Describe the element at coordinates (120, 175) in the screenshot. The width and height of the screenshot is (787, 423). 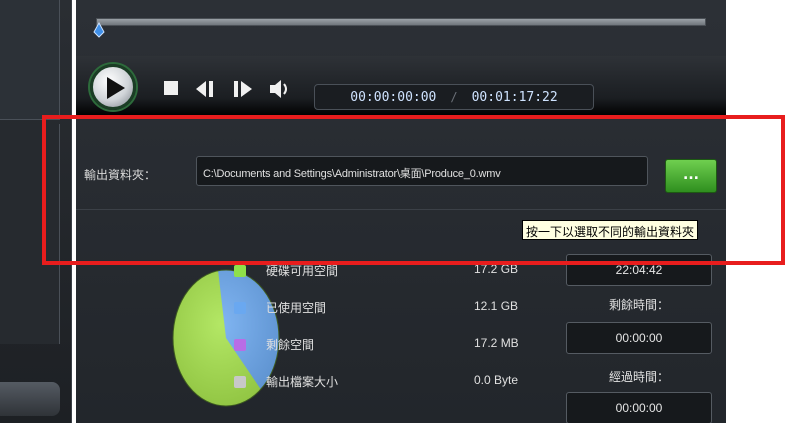
I see `output-folder-label: 輸出資料夾：` at that location.